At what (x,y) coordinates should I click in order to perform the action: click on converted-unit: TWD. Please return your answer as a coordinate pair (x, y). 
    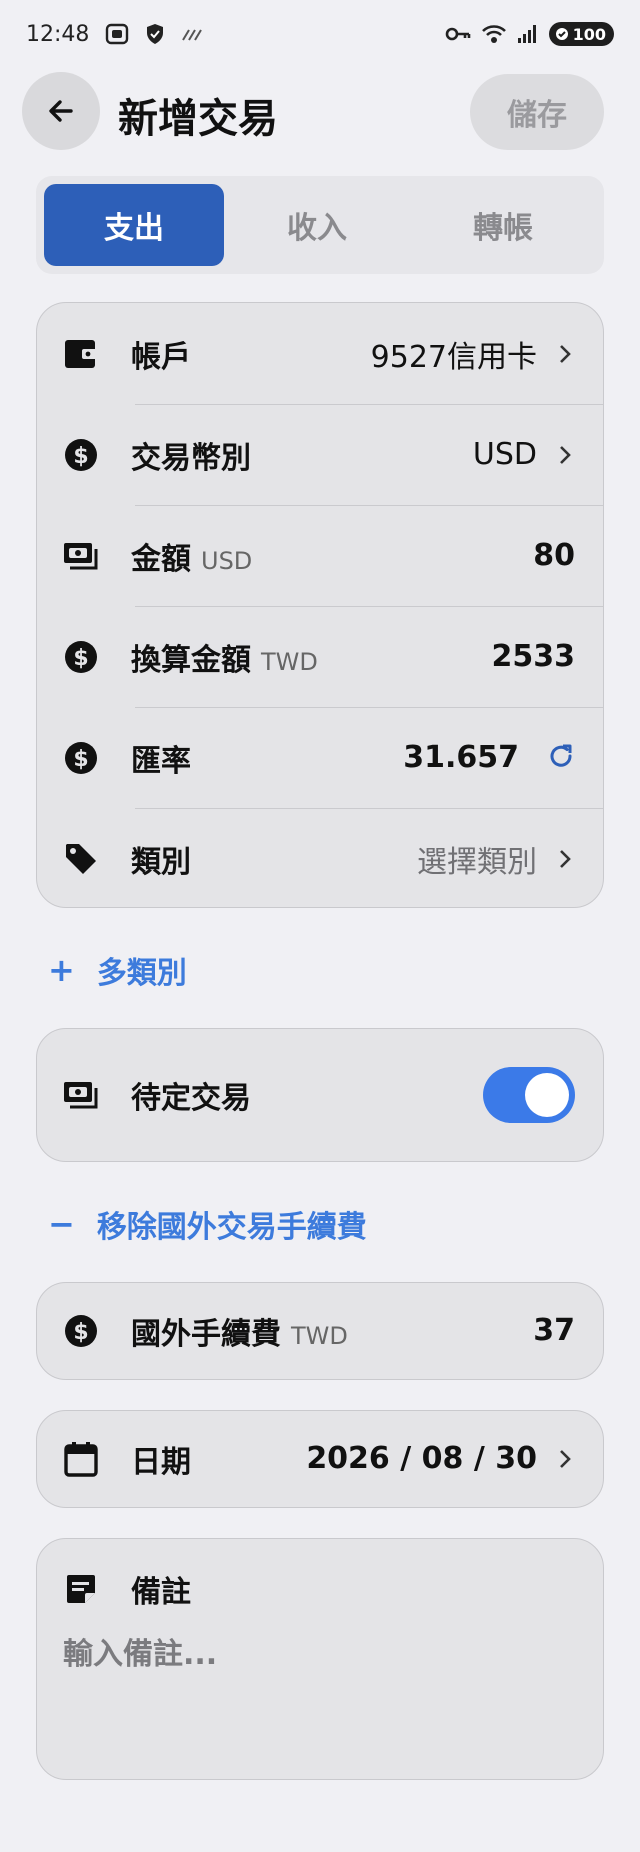
    Looking at the image, I should click on (289, 661).